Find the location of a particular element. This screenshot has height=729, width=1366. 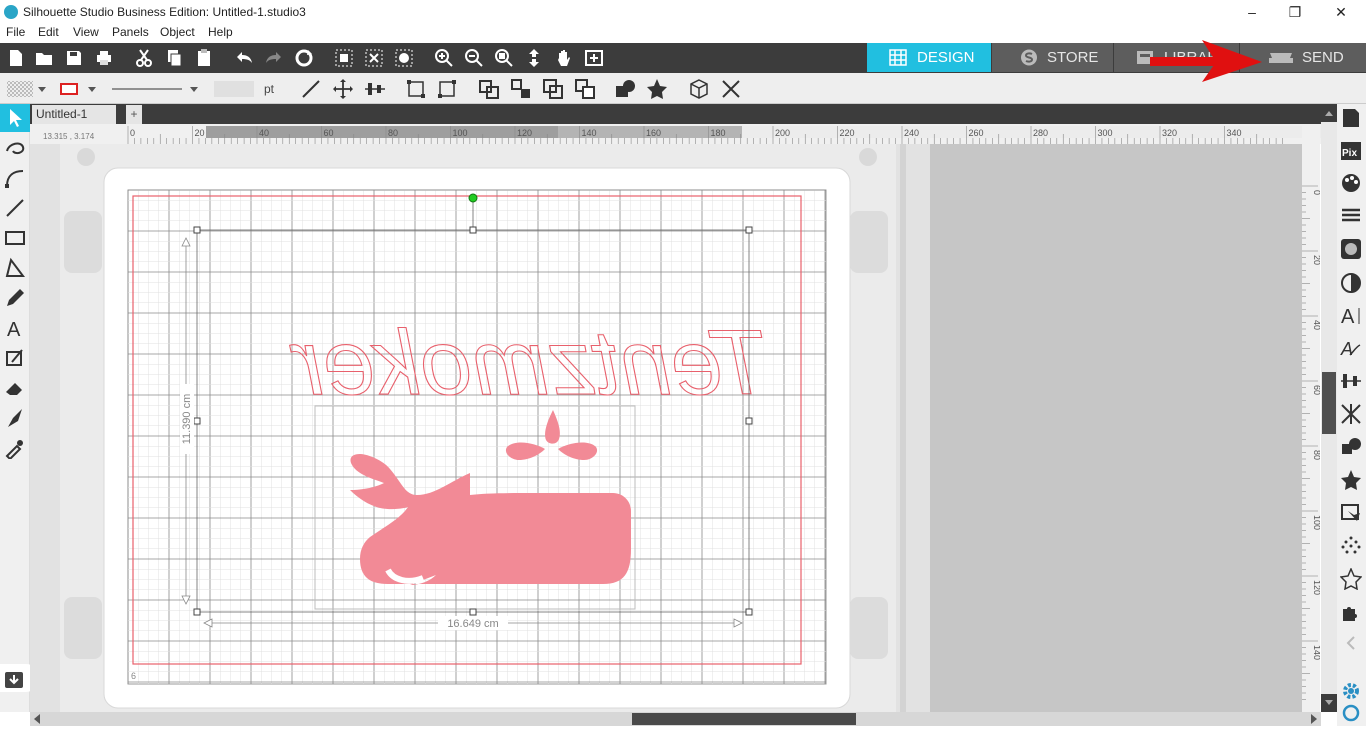

redo-icon is located at coordinates (274, 58).